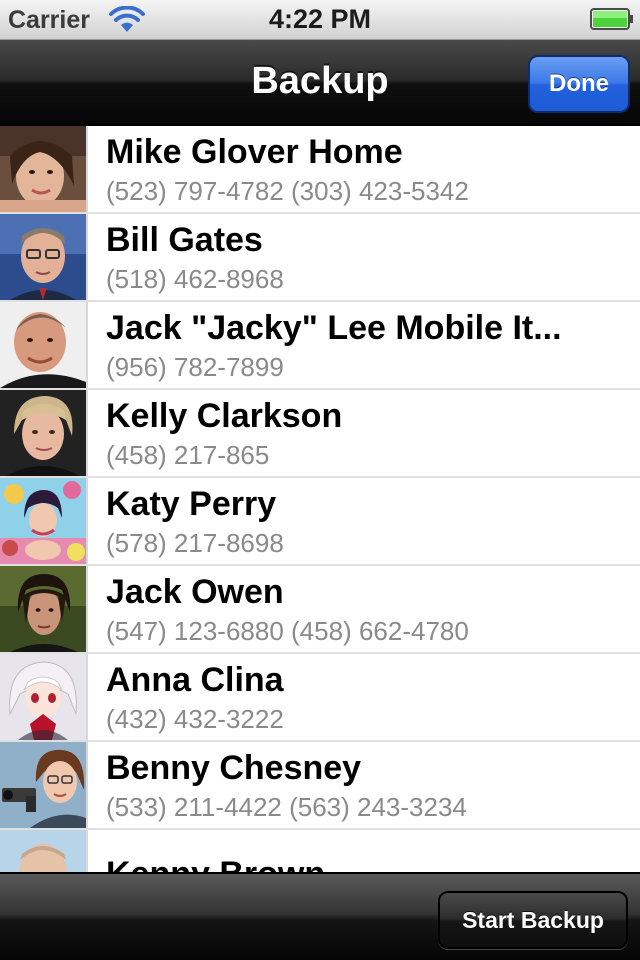  Describe the element at coordinates (320, 851) in the screenshot. I see `list-item: Kenny Brown` at that location.